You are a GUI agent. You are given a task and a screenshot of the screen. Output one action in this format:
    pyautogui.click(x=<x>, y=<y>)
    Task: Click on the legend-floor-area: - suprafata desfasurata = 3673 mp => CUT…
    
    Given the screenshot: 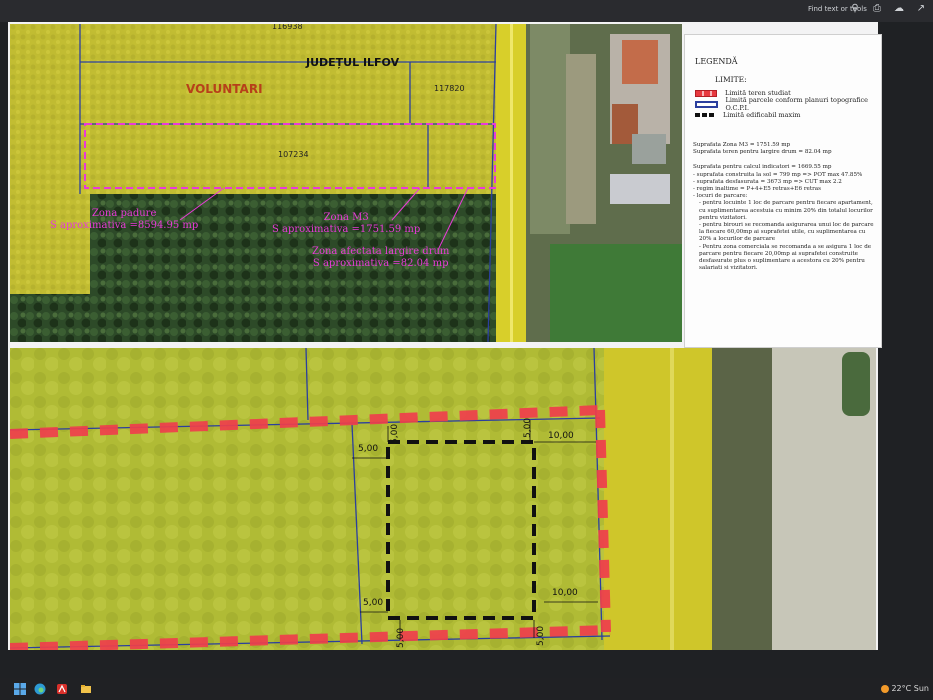 What is the action you would take?
    pyautogui.click(x=767, y=181)
    